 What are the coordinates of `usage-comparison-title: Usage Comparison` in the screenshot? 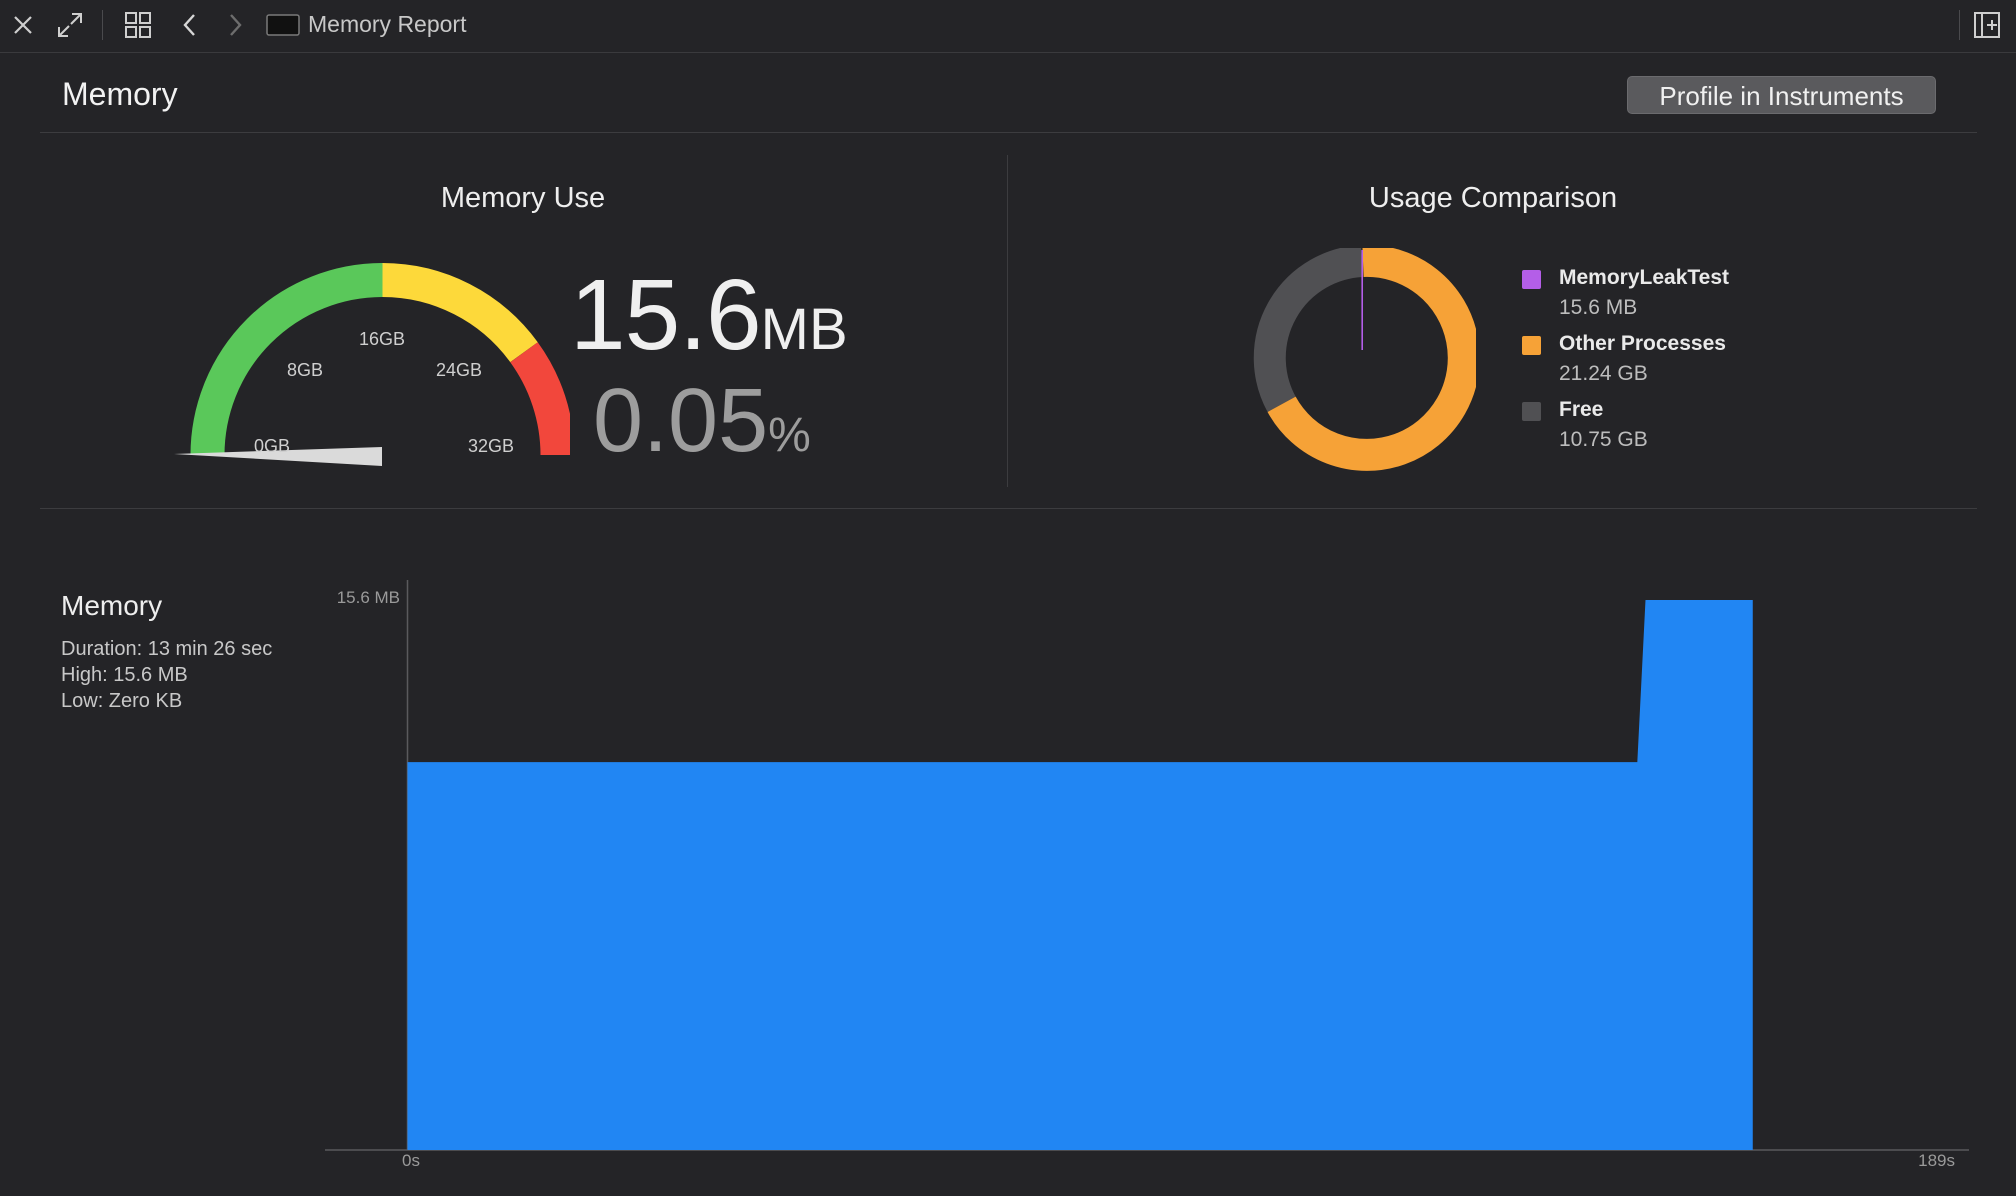 It's located at (1493, 198).